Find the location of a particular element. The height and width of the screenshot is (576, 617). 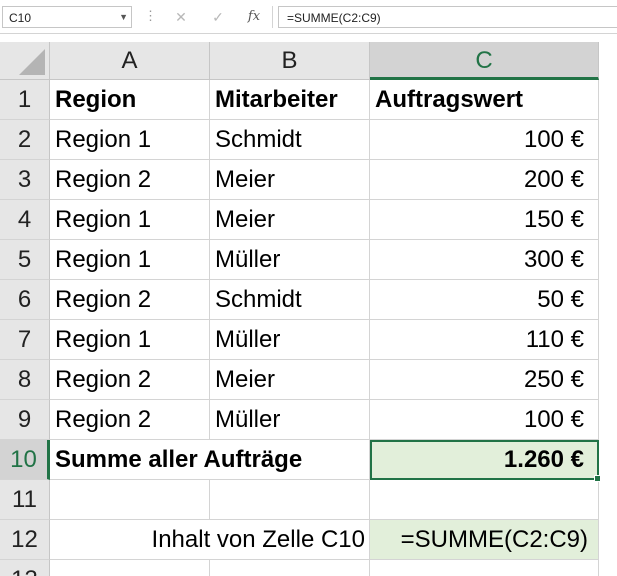

cell-b8: Meier is located at coordinates (290, 380).